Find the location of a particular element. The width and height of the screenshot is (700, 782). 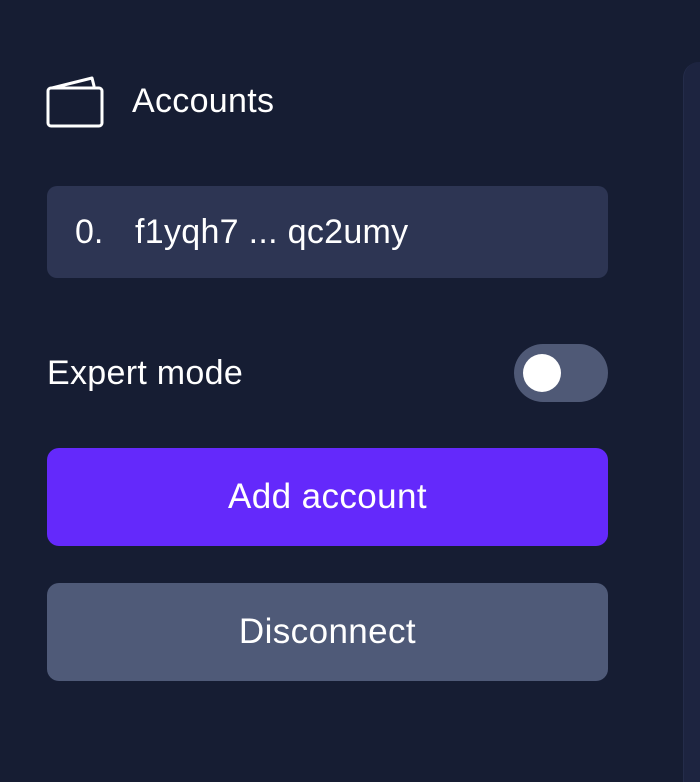

accounts-title: Accounts is located at coordinates (203, 100).